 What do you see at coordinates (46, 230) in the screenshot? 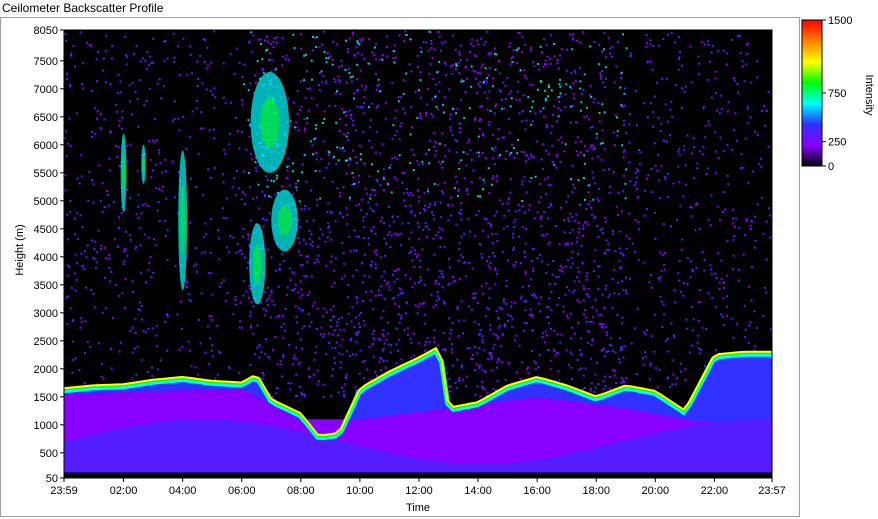
I see `y-tick-label: 4500` at bounding box center [46, 230].